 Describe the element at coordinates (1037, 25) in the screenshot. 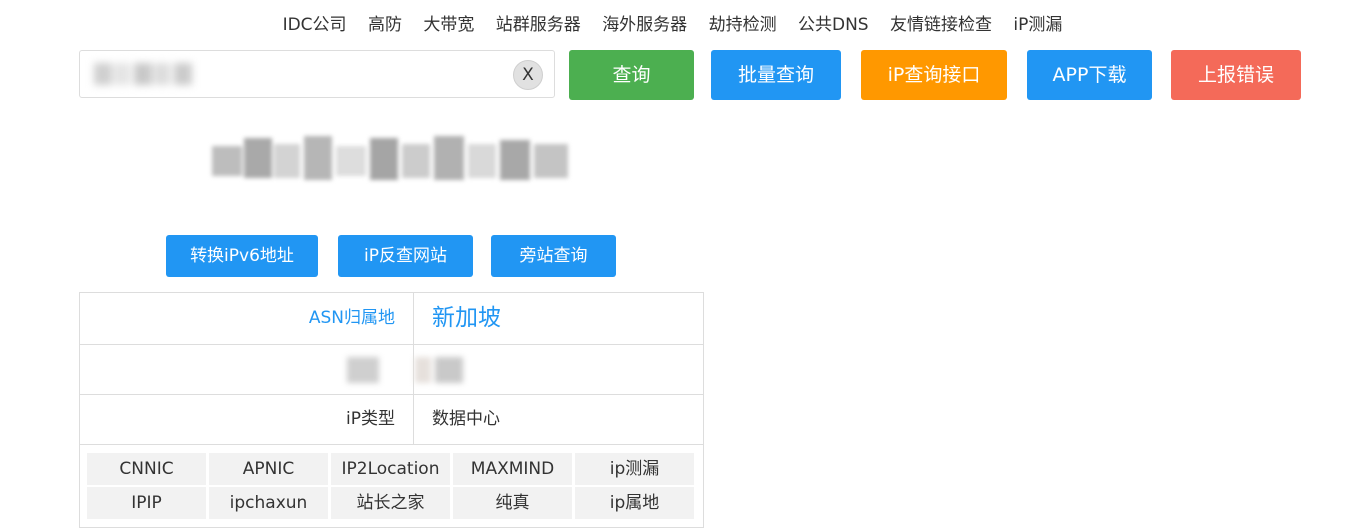

I see `nav-ip-leak: iP测漏` at that location.